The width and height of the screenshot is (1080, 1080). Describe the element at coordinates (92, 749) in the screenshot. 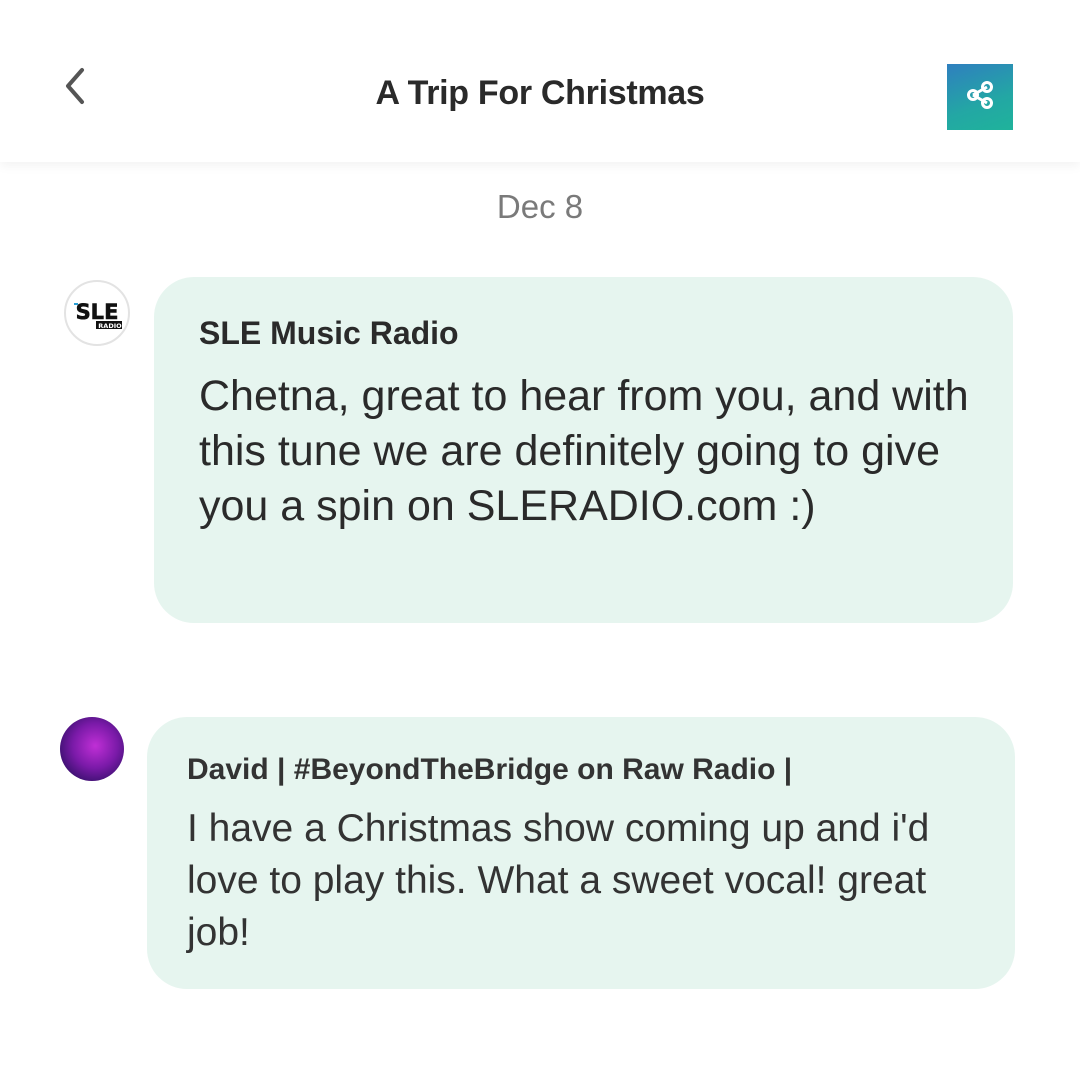

I see `avatar-david` at that location.